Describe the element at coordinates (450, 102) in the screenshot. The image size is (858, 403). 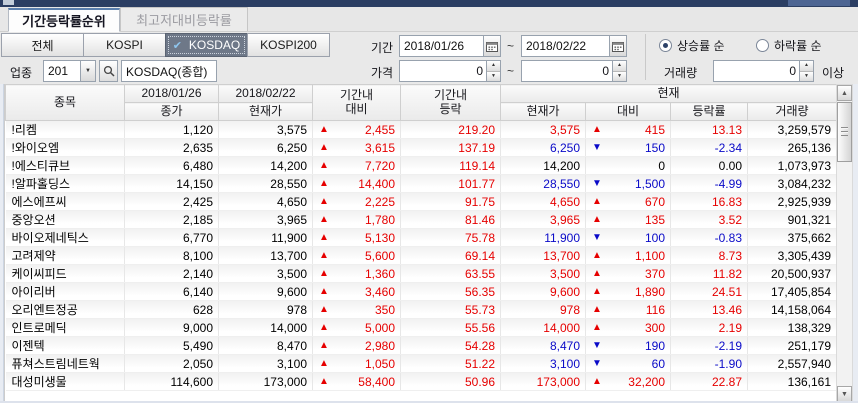
I see `col-header-period-rate: 기간내 등락` at that location.